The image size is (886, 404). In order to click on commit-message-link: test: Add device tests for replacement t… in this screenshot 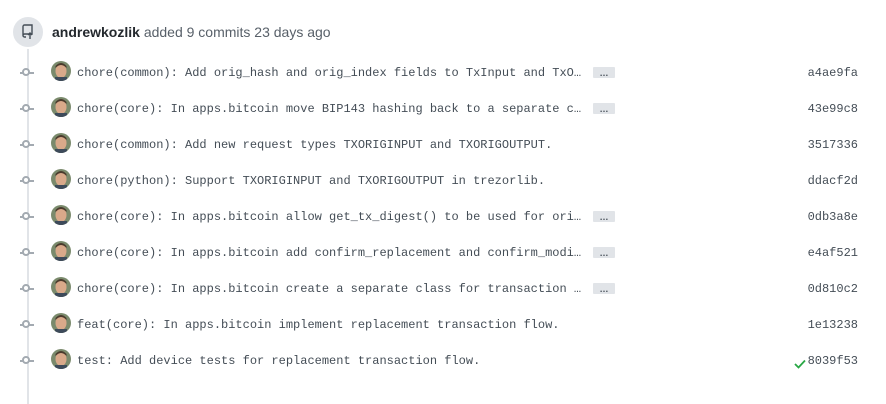, I will do `click(278, 361)`.